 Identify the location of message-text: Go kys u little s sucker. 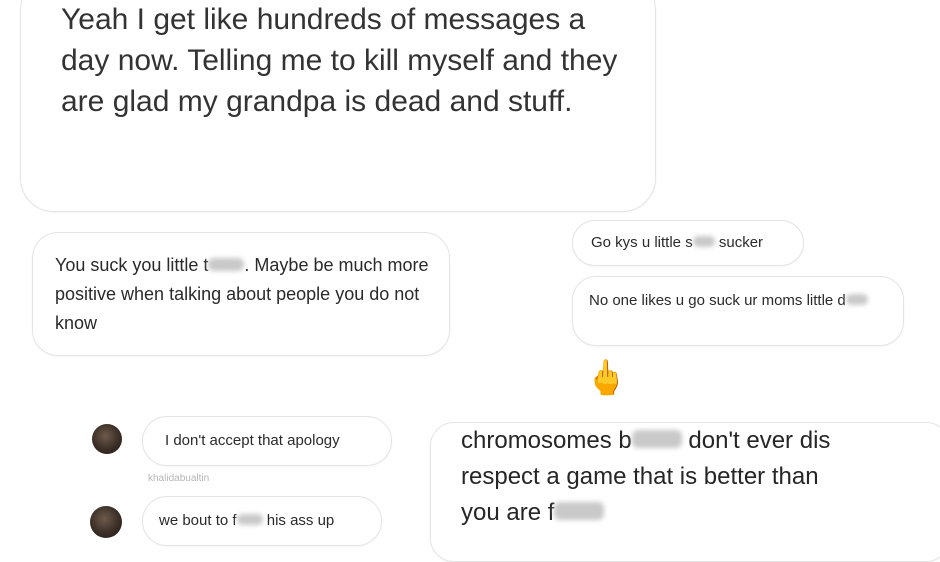
(677, 243).